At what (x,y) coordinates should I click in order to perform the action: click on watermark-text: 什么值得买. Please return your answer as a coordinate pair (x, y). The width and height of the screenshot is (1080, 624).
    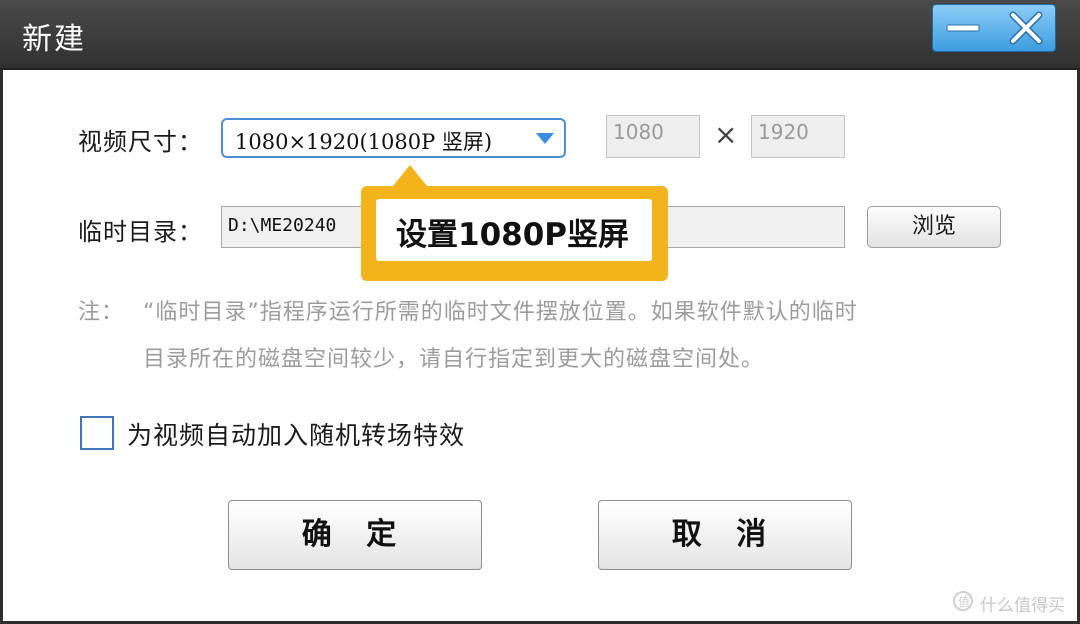
    Looking at the image, I should click on (1022, 606).